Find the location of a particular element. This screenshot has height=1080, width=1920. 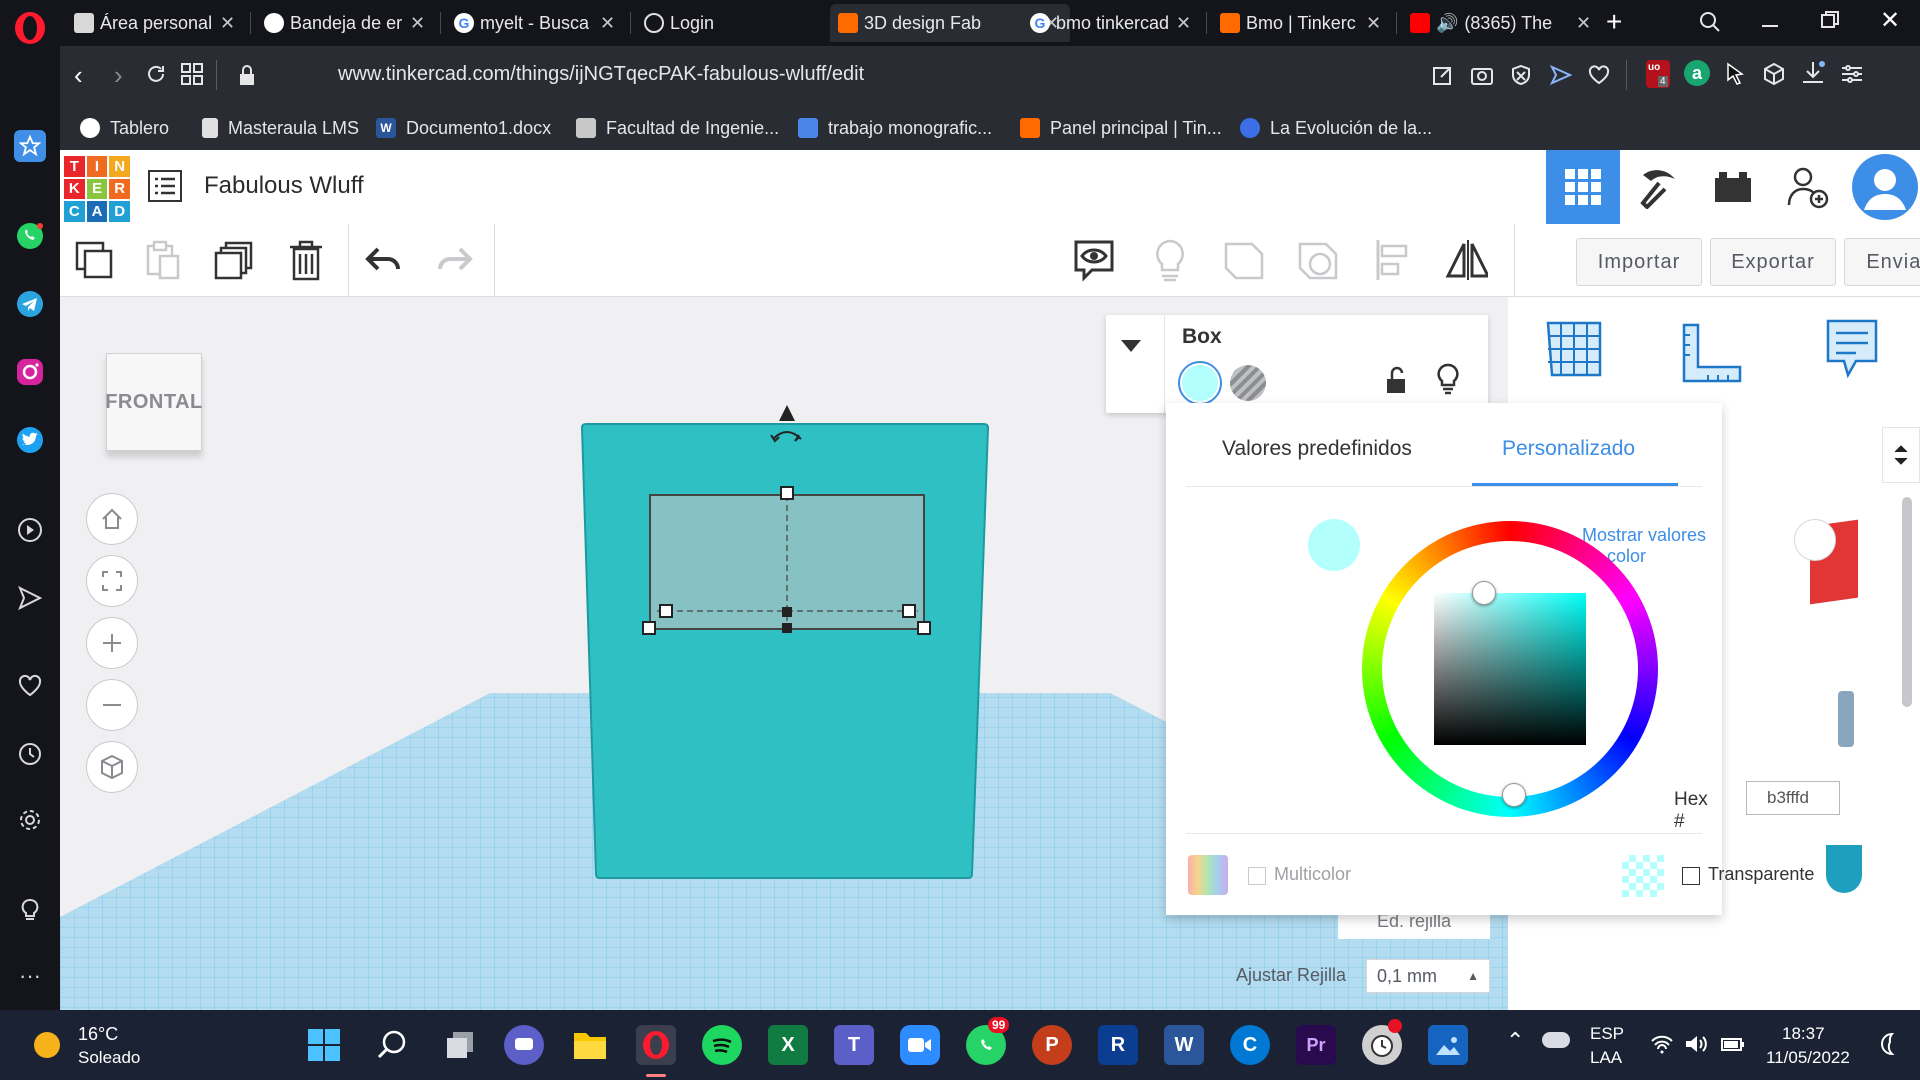

close-window-icon: ✕ is located at coordinates (1890, 20).